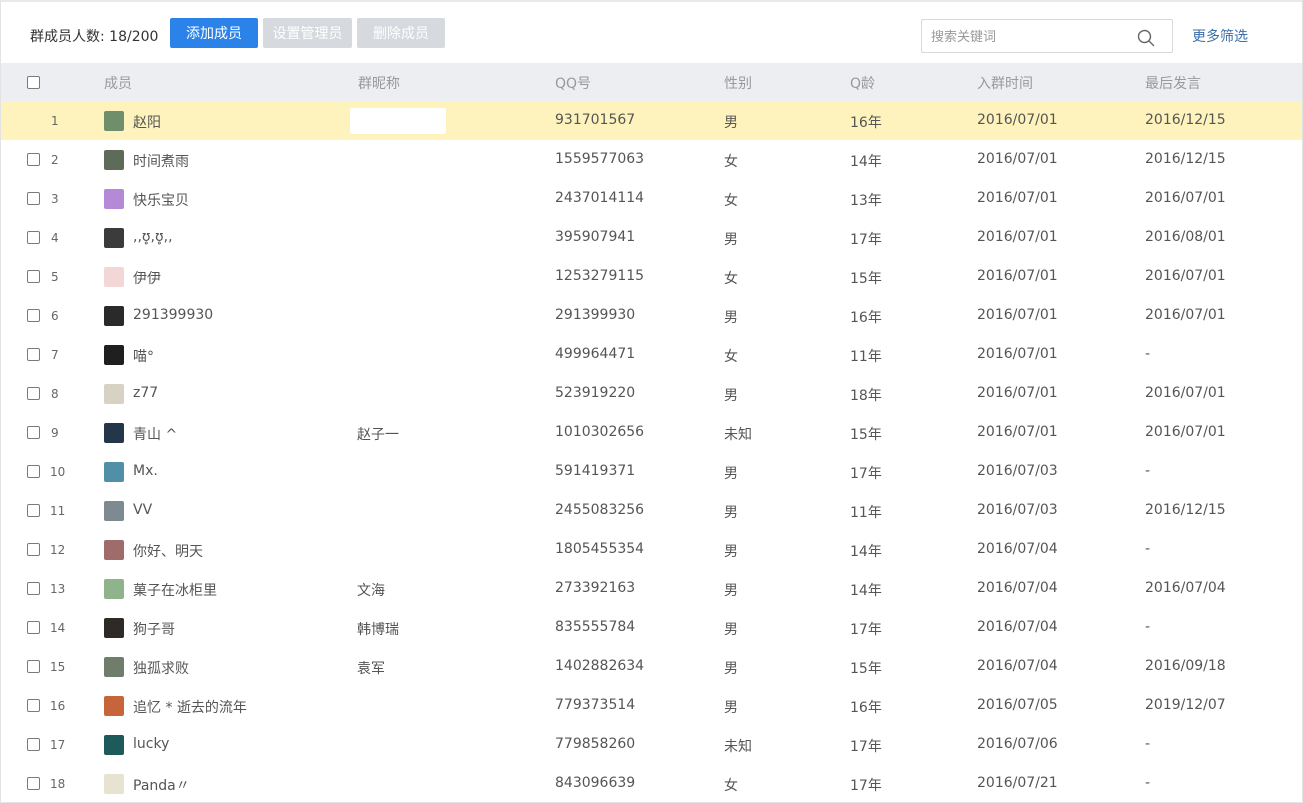 The image size is (1303, 803). Describe the element at coordinates (573, 83) in the screenshot. I see `column-header-qq: QQ号` at that location.